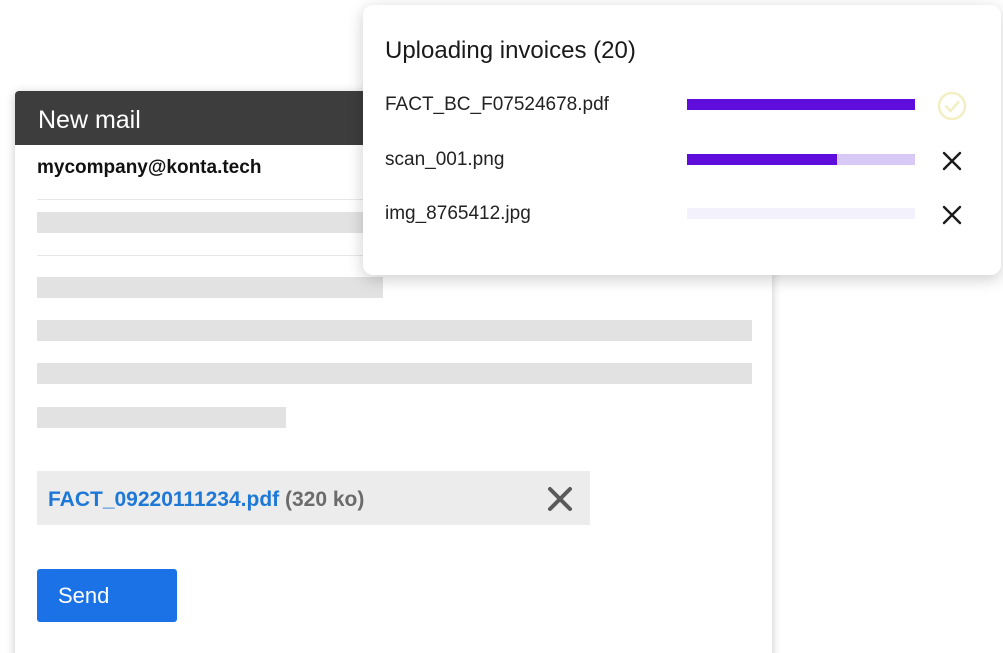  I want to click on attachment-size: (320 ko), so click(325, 499).